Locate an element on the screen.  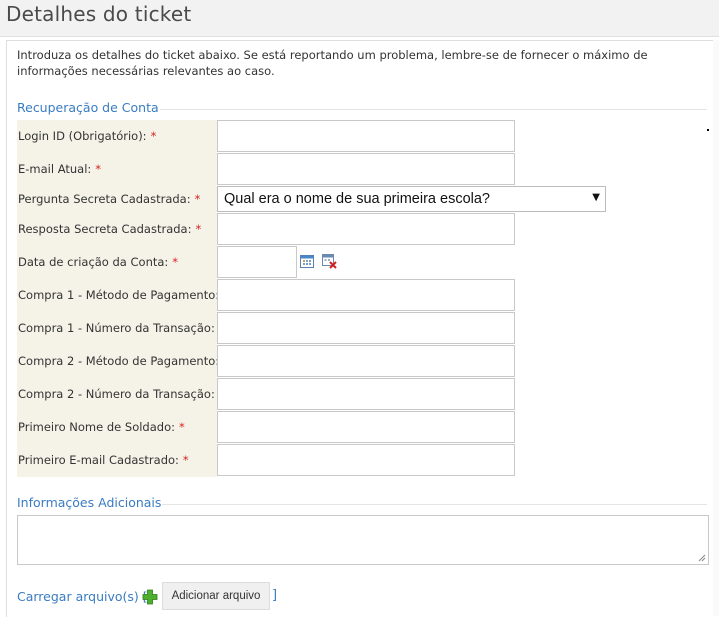
plus-icon is located at coordinates (150, 597).